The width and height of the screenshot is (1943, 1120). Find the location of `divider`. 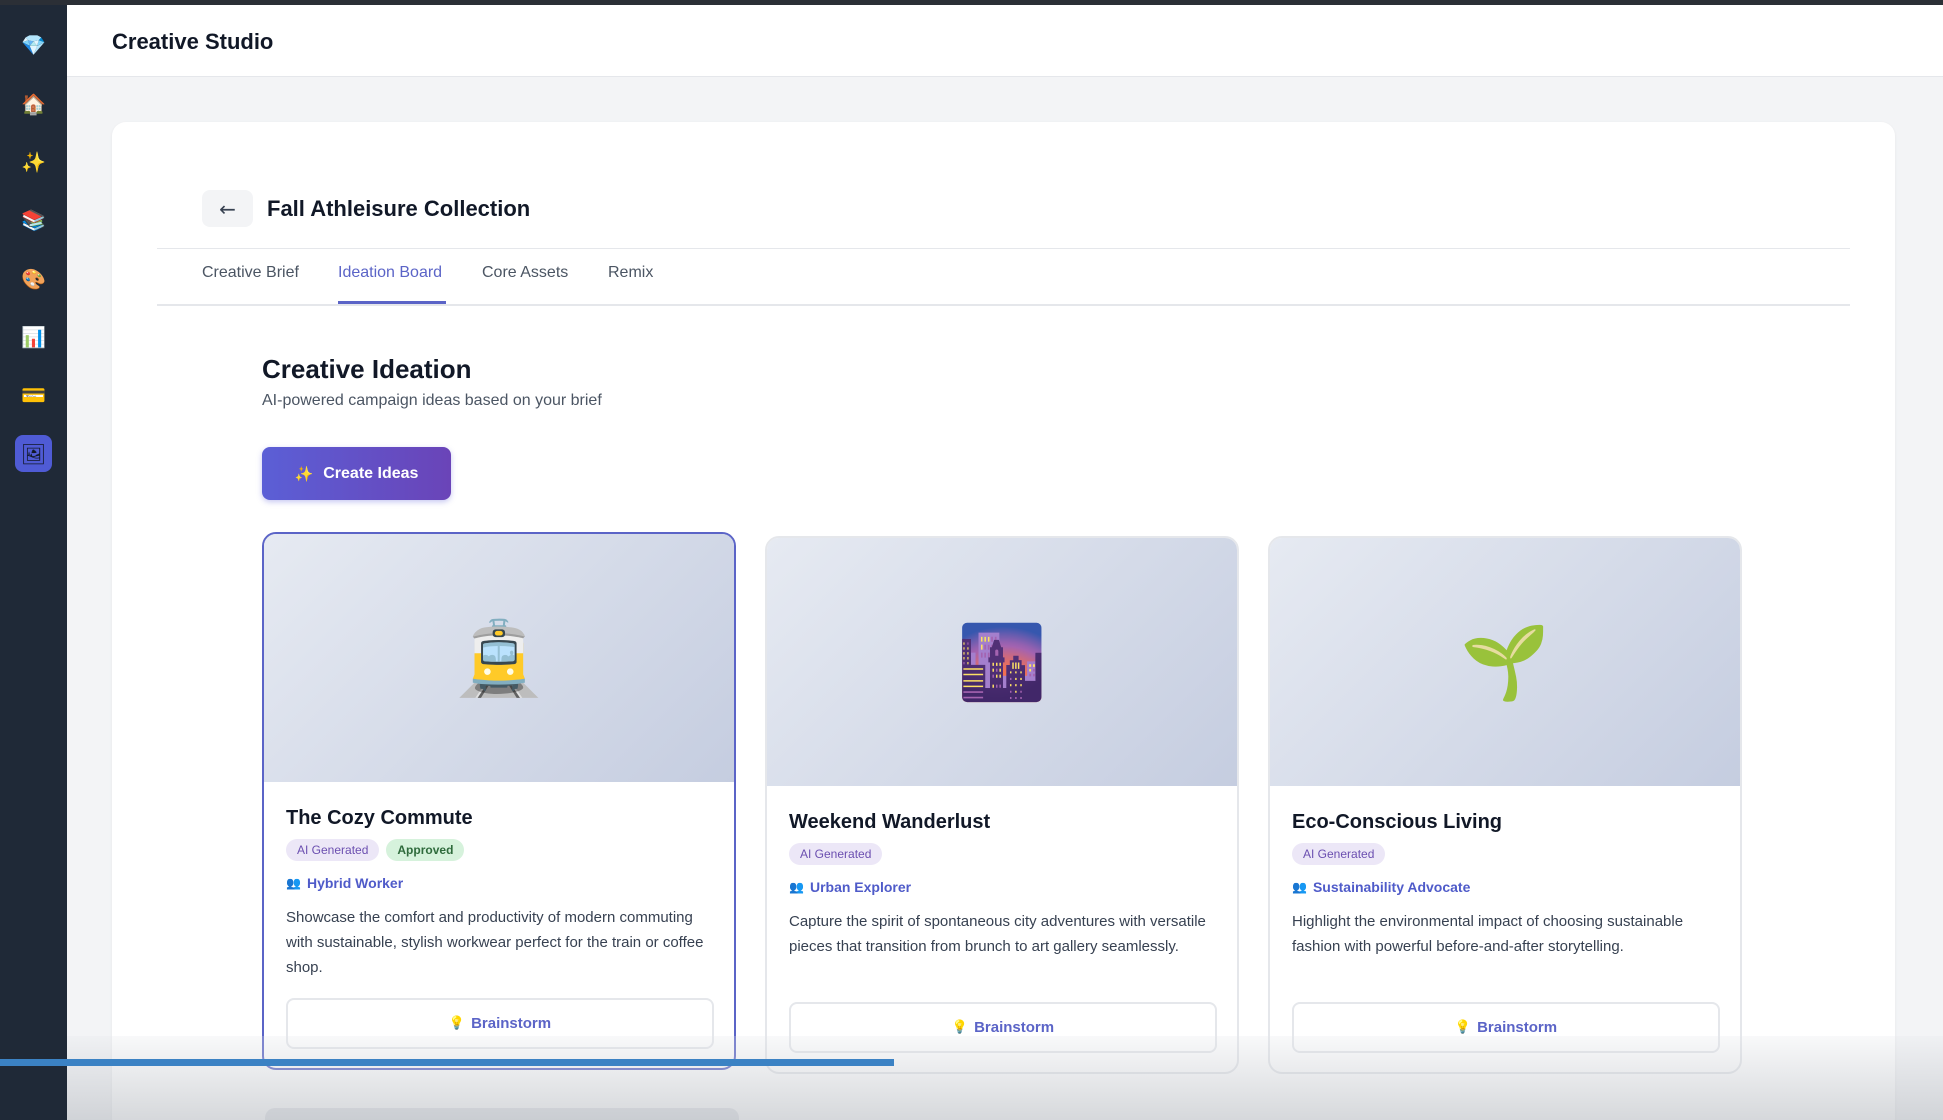

divider is located at coordinates (1003, 248).